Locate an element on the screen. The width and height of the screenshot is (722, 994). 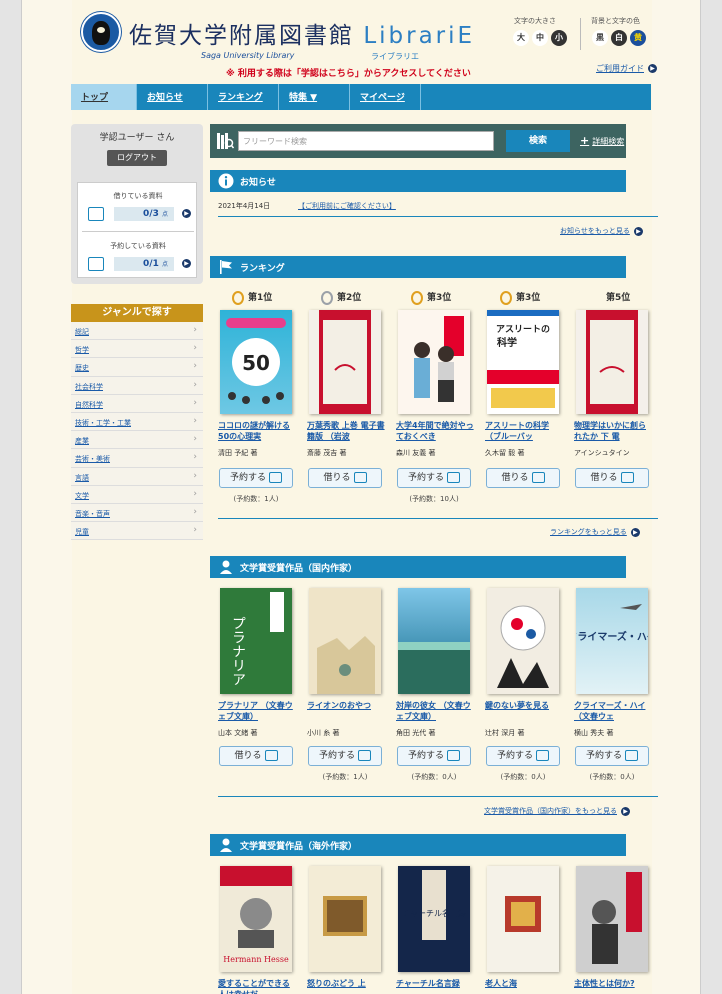
person-icon is located at coordinates (226, 845).